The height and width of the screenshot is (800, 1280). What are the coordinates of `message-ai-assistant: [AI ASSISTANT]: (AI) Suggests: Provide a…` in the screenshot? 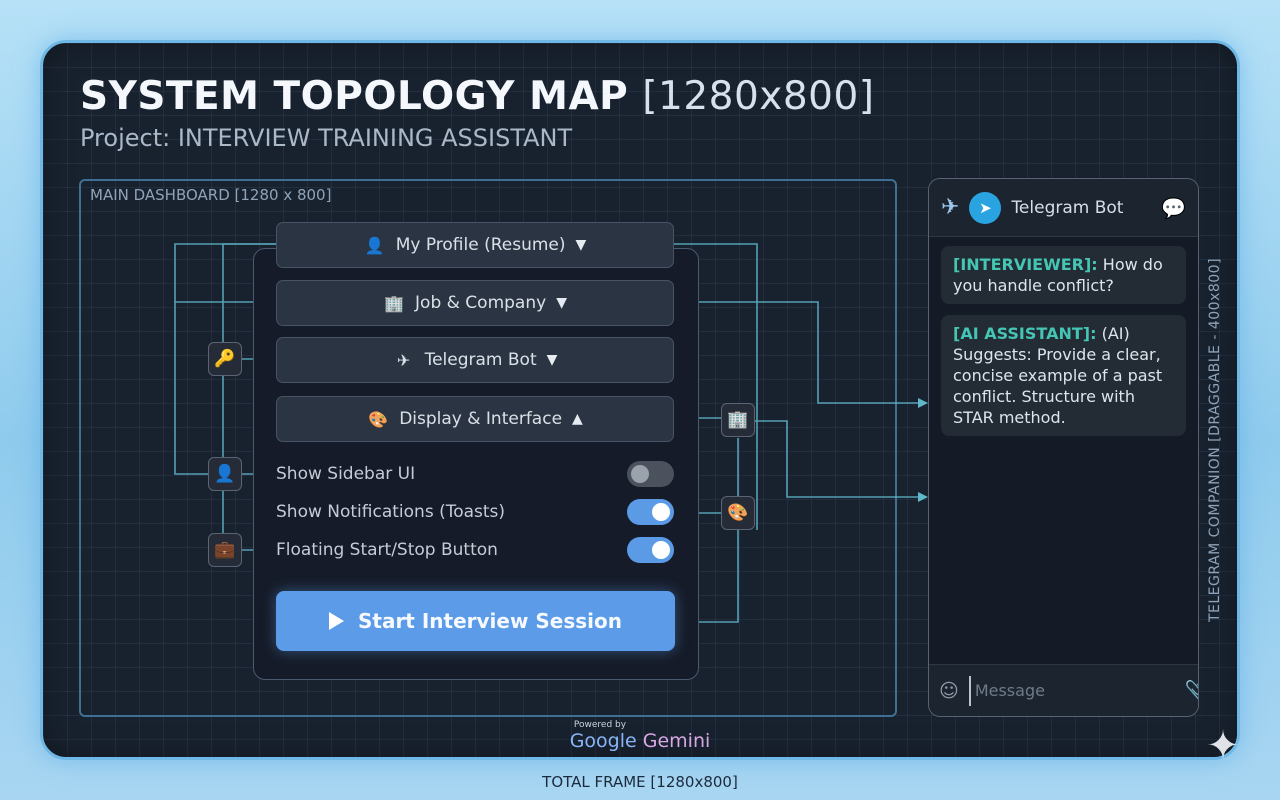 It's located at (1063, 375).